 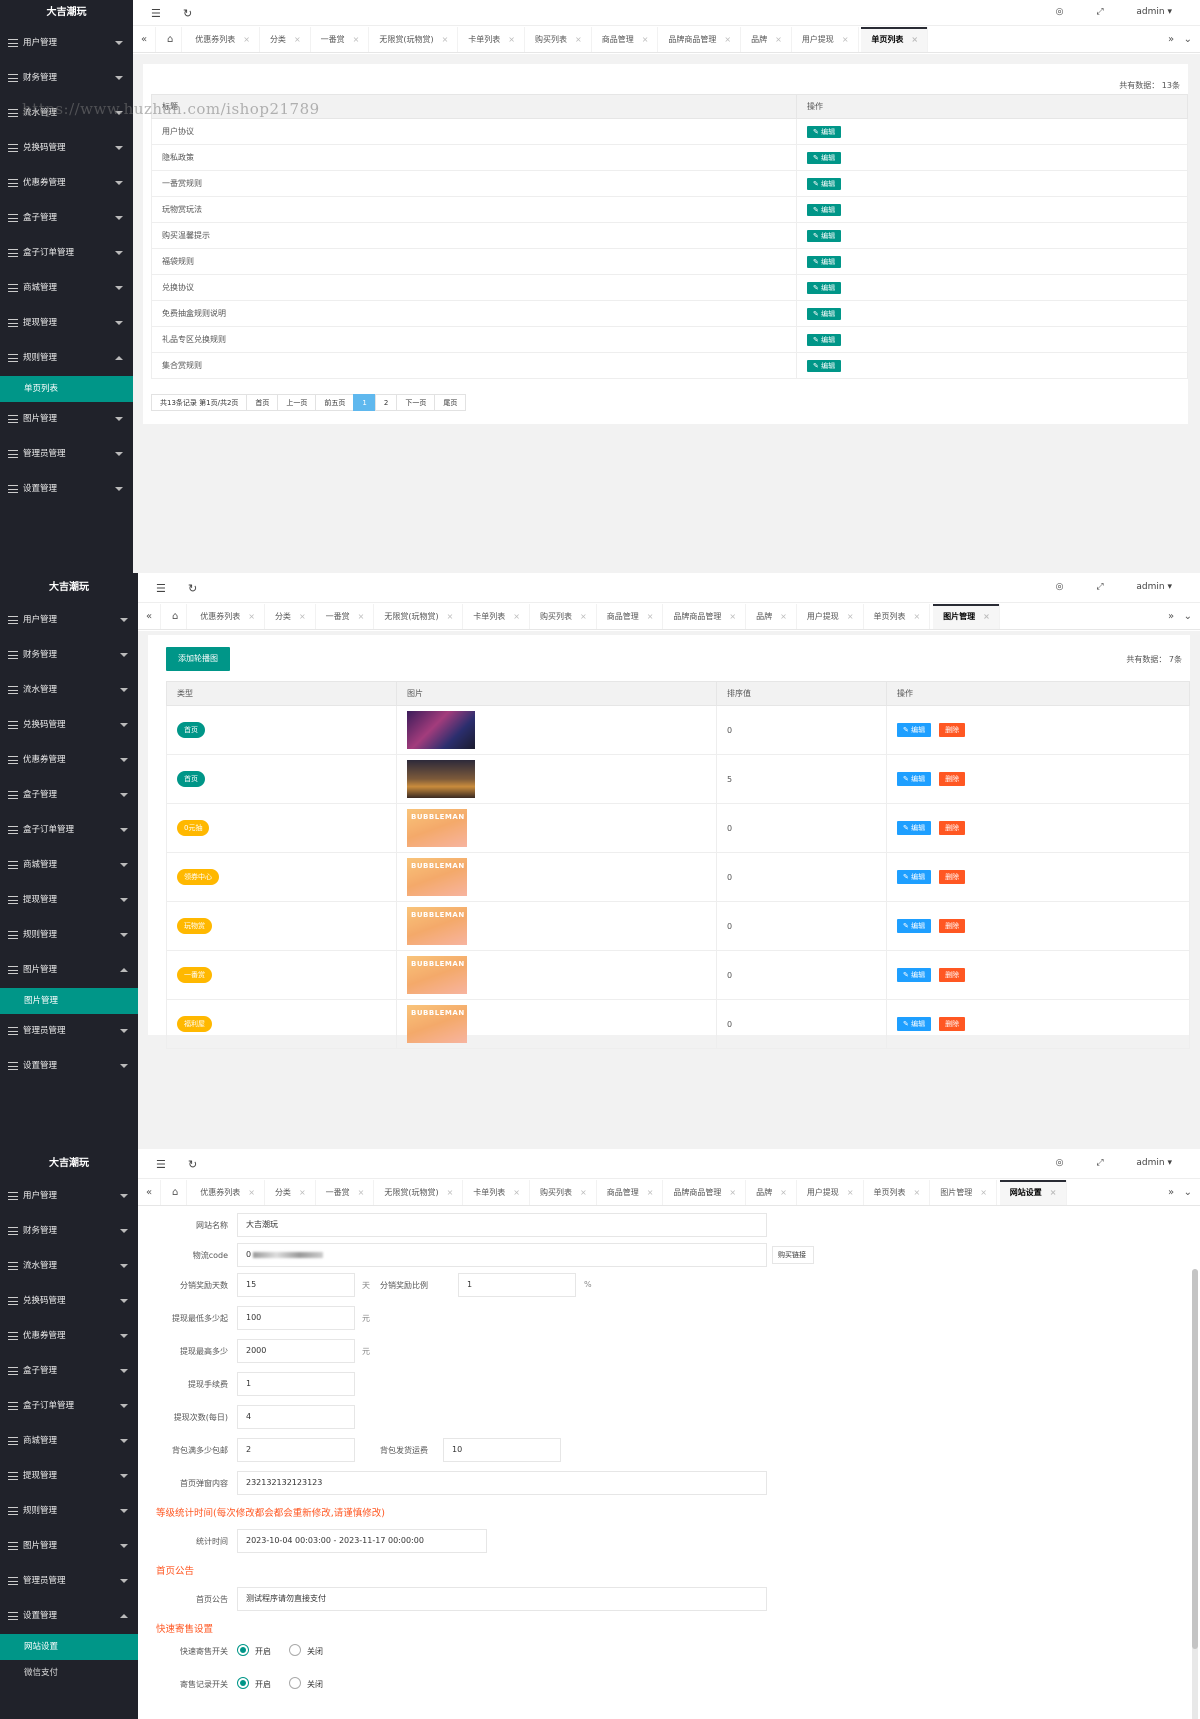 What do you see at coordinates (161, 1164) in the screenshot?
I see `menu-toggle-icon: ☰` at bounding box center [161, 1164].